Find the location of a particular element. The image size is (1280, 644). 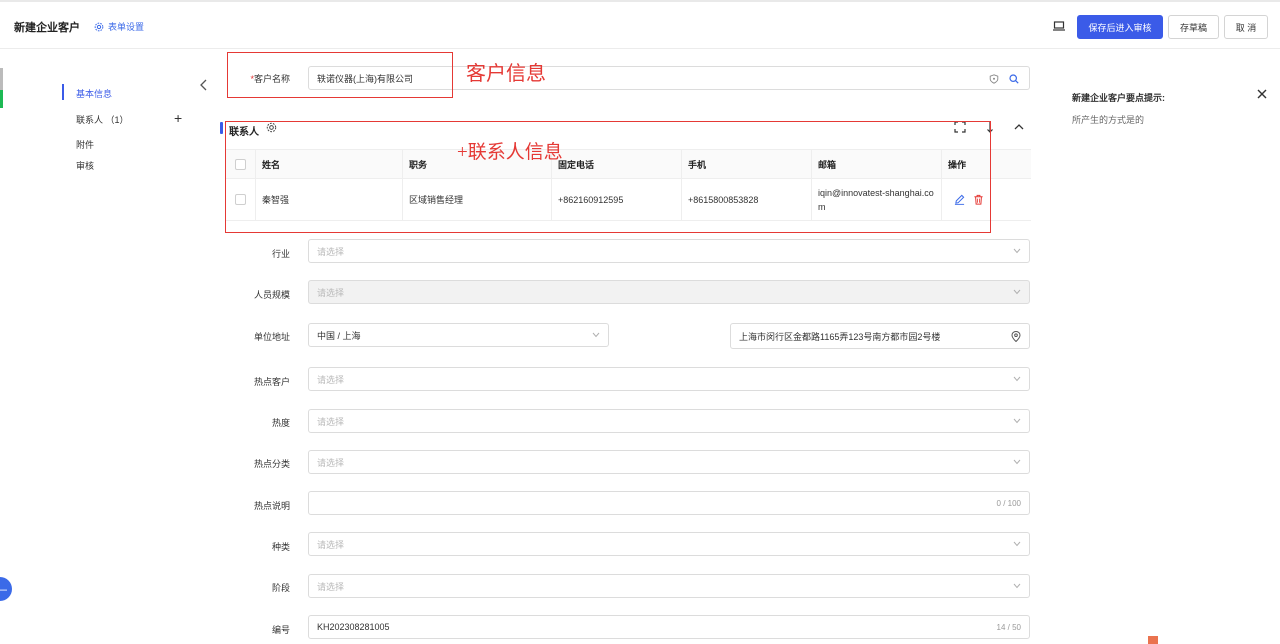

industry-placeholder: 请选择 is located at coordinates (331, 251).